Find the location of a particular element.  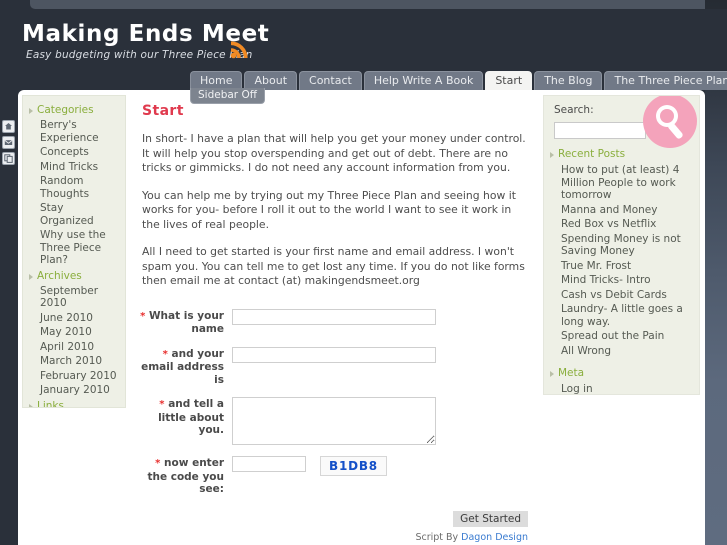

sidebar-item-concepts: Concepts is located at coordinates (74, 152).